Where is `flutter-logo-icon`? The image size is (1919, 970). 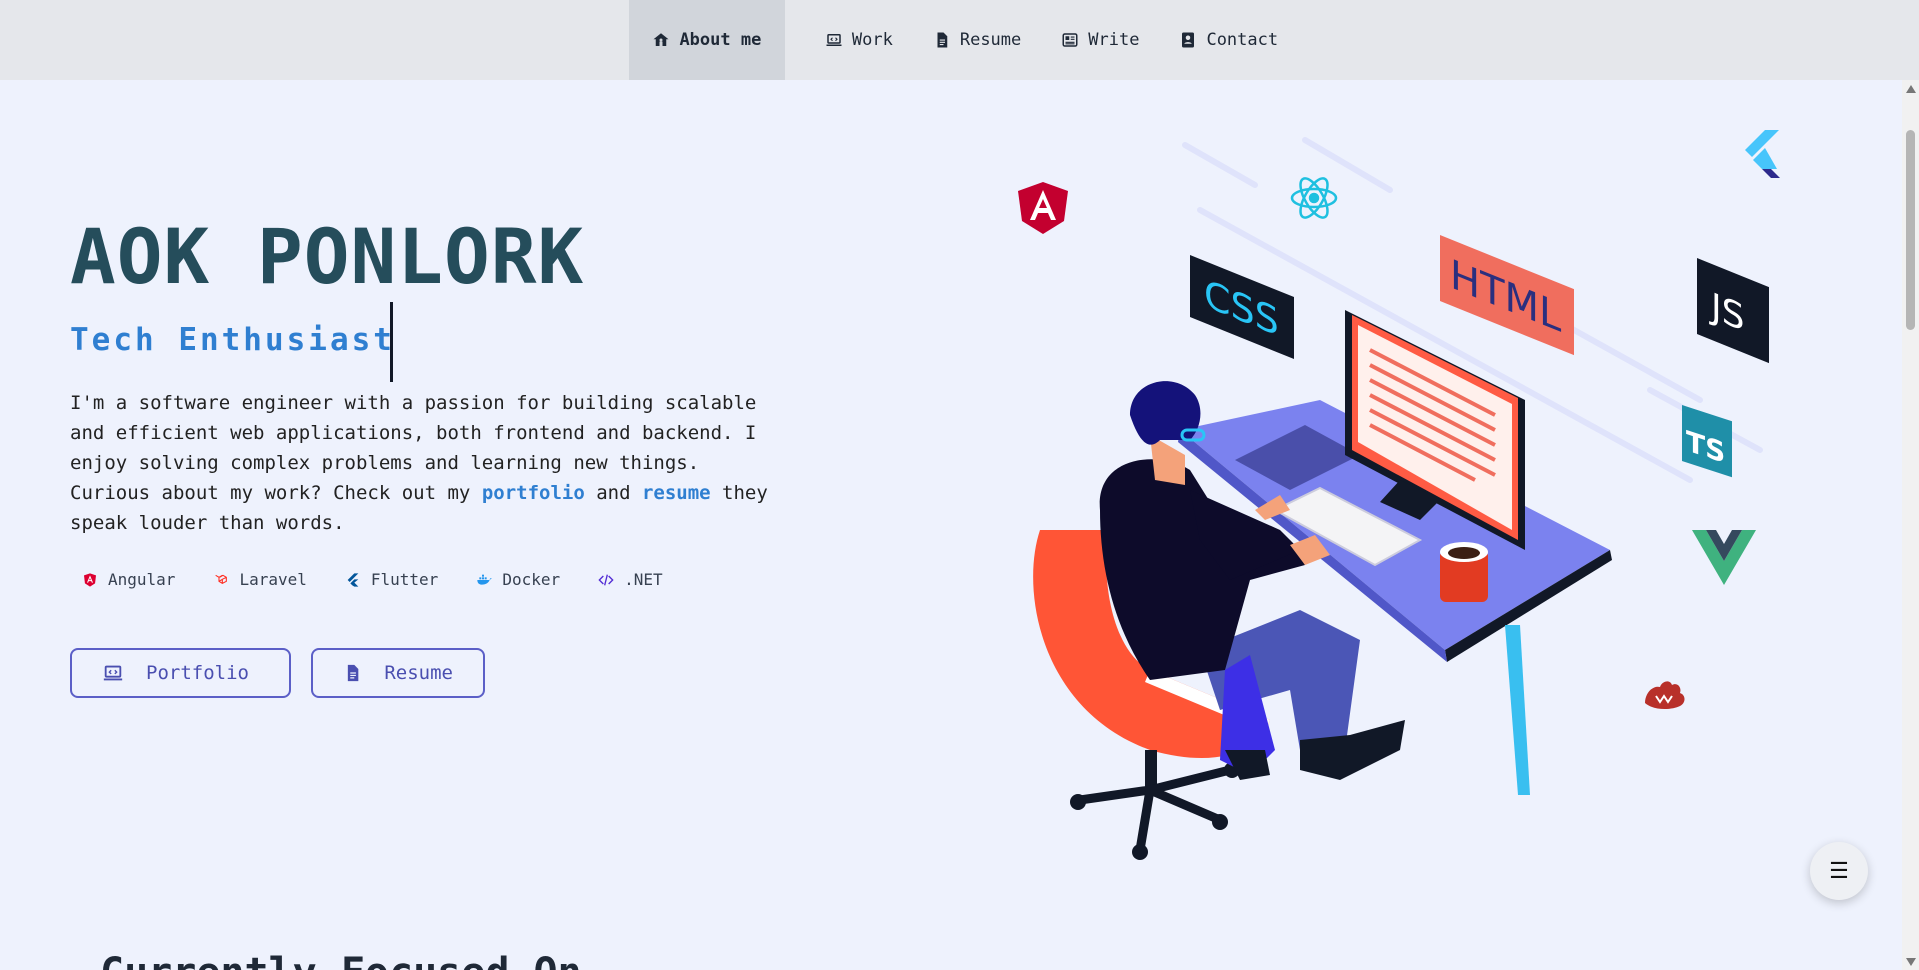 flutter-logo-icon is located at coordinates (1762, 154).